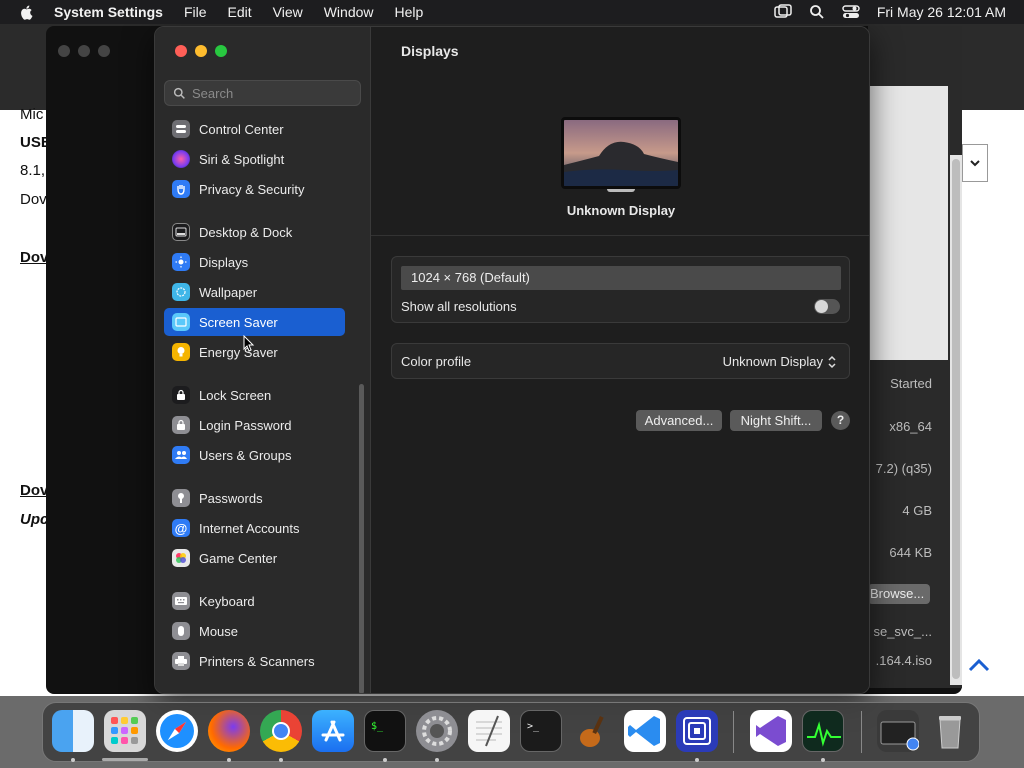  I want to click on dock-safari-icon, so click(177, 731).